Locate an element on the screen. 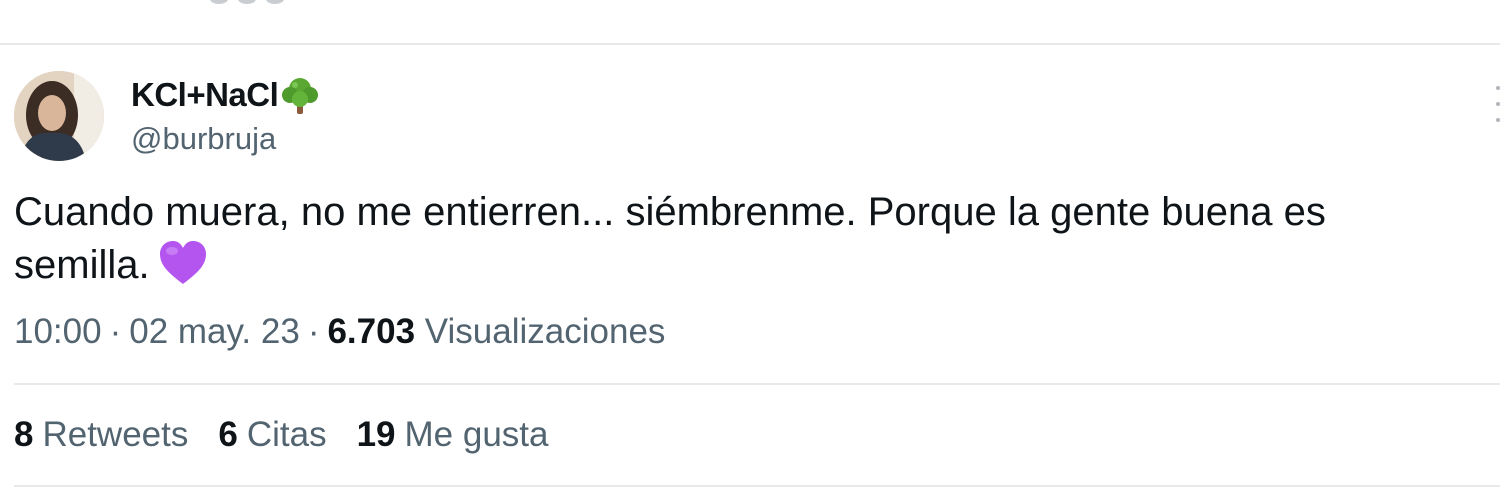 Image resolution: width=1500 pixels, height=499 pixels. top-divider is located at coordinates (750, 44).